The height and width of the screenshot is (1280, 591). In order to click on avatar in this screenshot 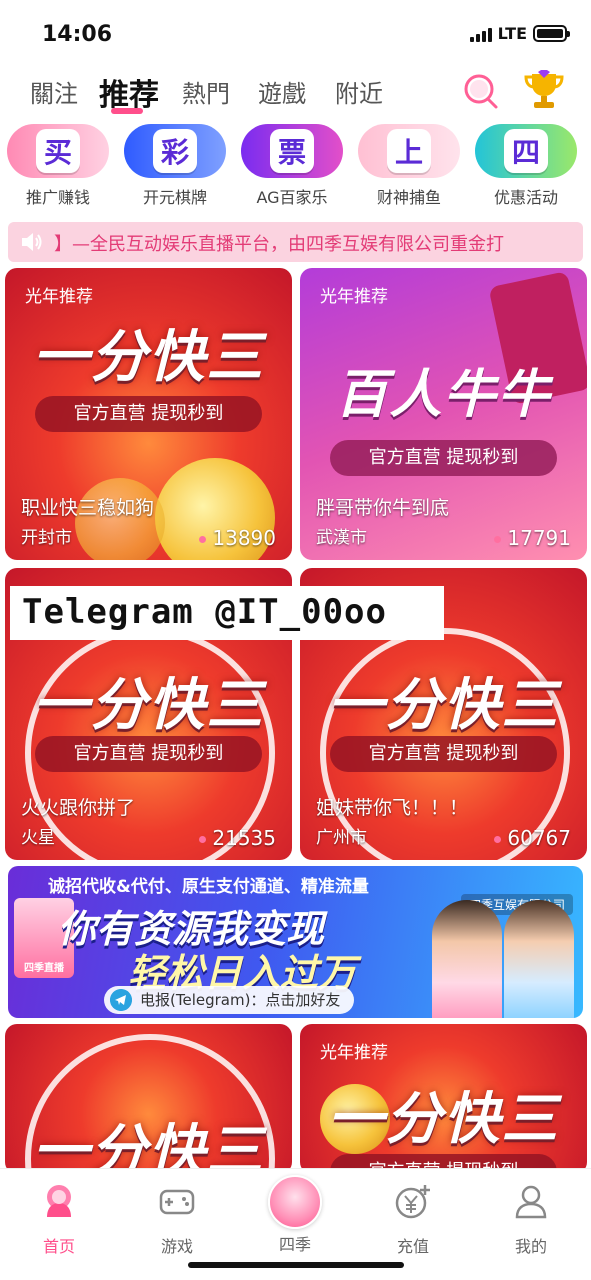, I will do `click(295, 1202)`.